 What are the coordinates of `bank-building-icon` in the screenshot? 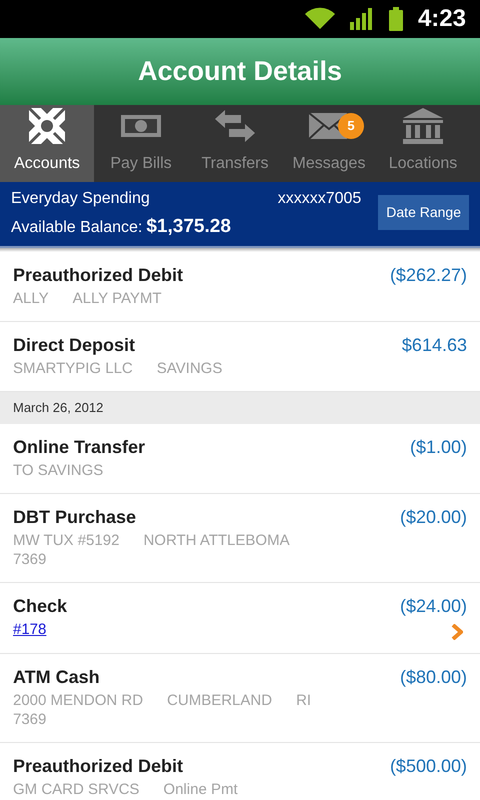 It's located at (423, 126).